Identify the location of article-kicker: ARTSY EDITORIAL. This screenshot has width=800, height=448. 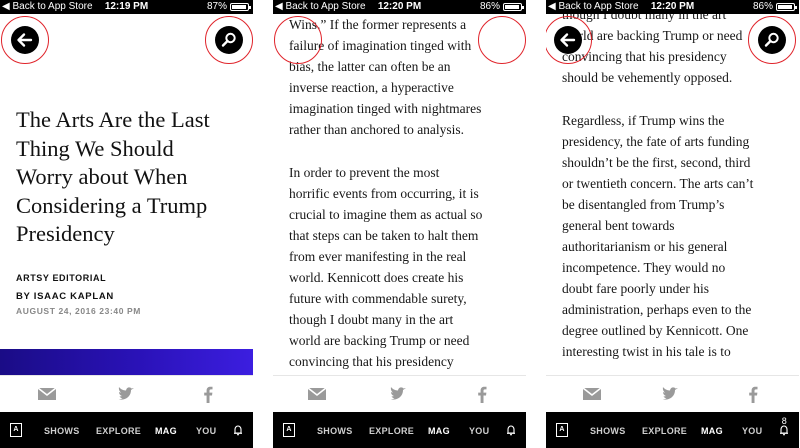
(61, 278).